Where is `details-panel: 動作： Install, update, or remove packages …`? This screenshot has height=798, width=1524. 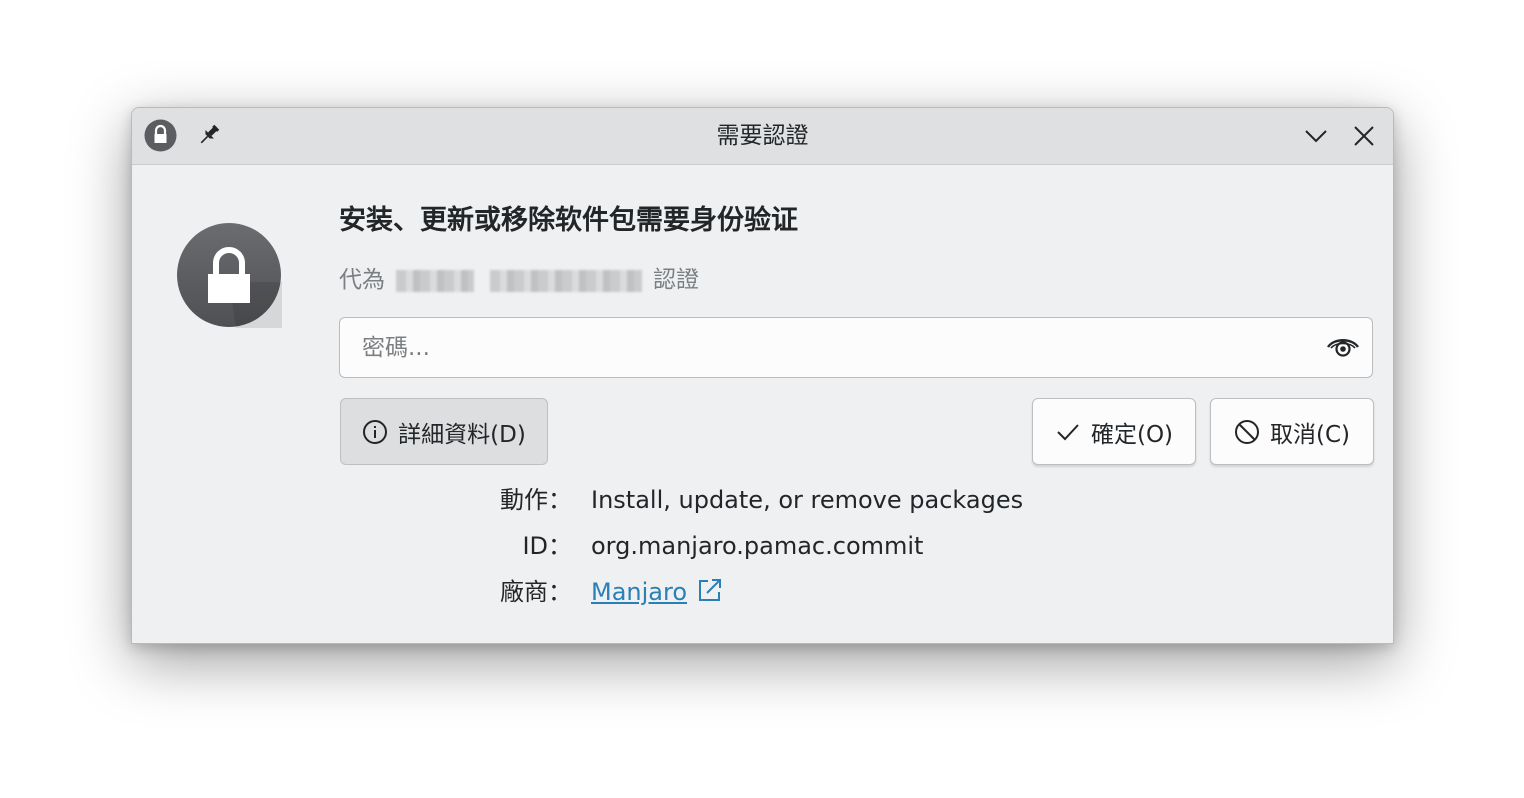
details-panel: 動作： Install, update, or remove packages … is located at coordinates (727, 549).